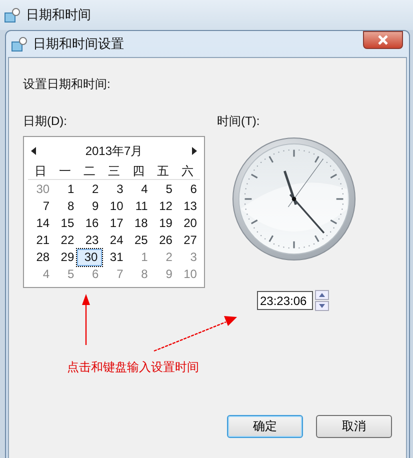 Image resolution: width=413 pixels, height=458 pixels. Describe the element at coordinates (45, 121) in the screenshot. I see `date-label: 日期(D):` at that location.